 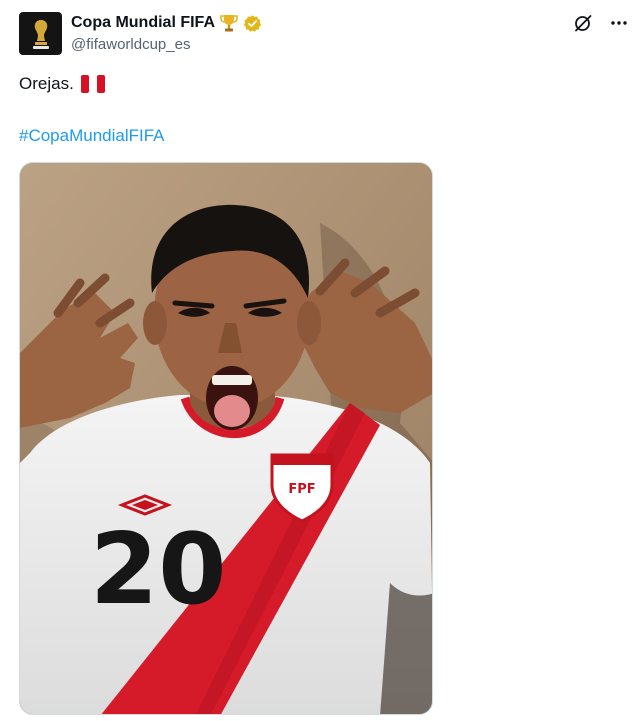 I want to click on crest-letters: FPF, so click(x=301, y=489).